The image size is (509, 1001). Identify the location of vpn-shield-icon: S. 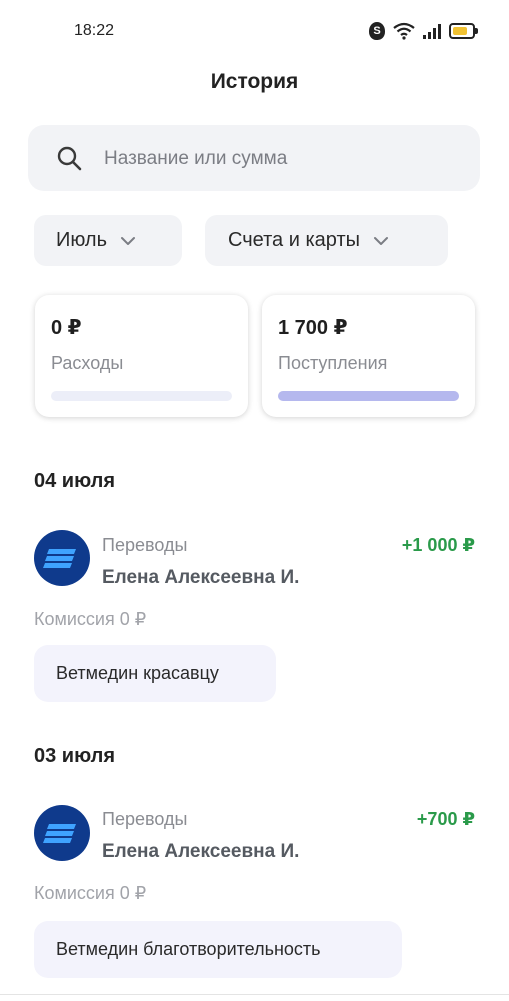
(377, 31).